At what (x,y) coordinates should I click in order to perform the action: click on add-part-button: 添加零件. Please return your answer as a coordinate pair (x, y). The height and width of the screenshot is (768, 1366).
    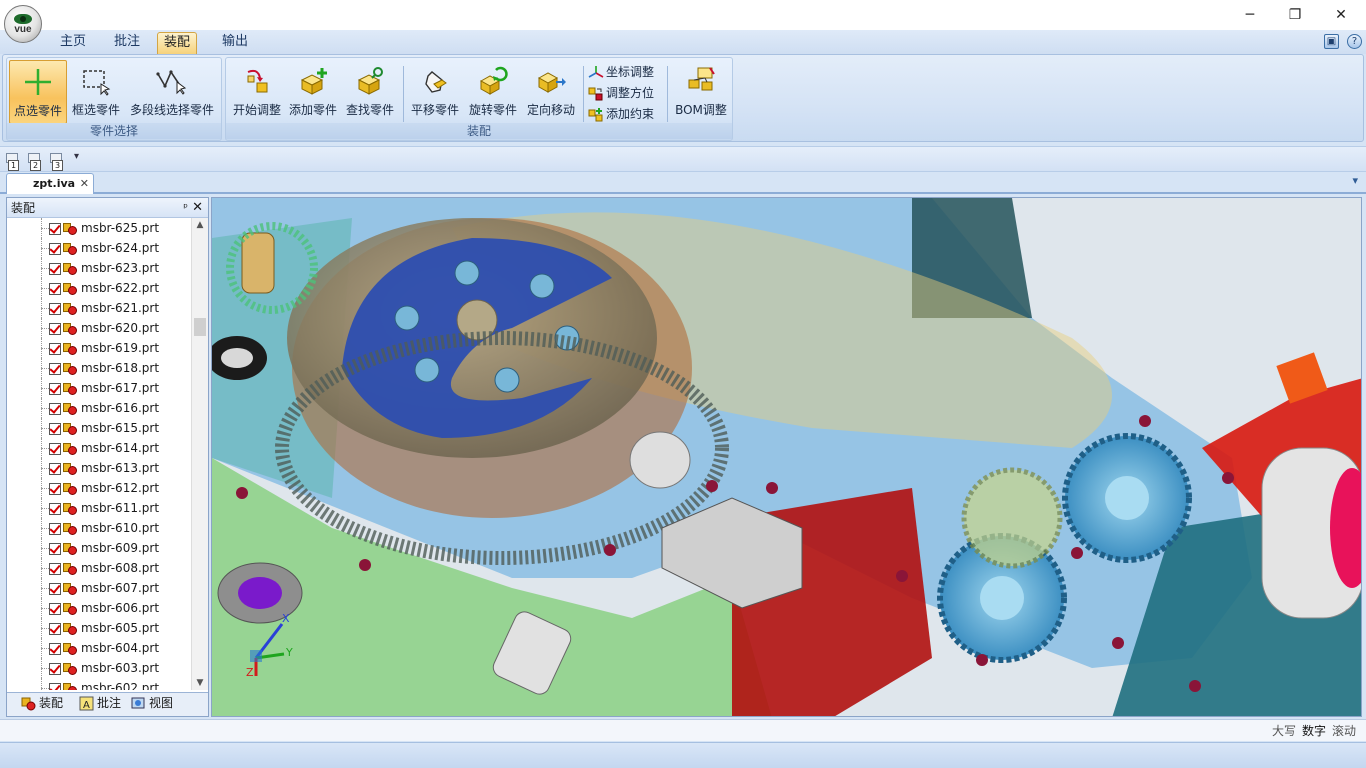
    Looking at the image, I should click on (313, 92).